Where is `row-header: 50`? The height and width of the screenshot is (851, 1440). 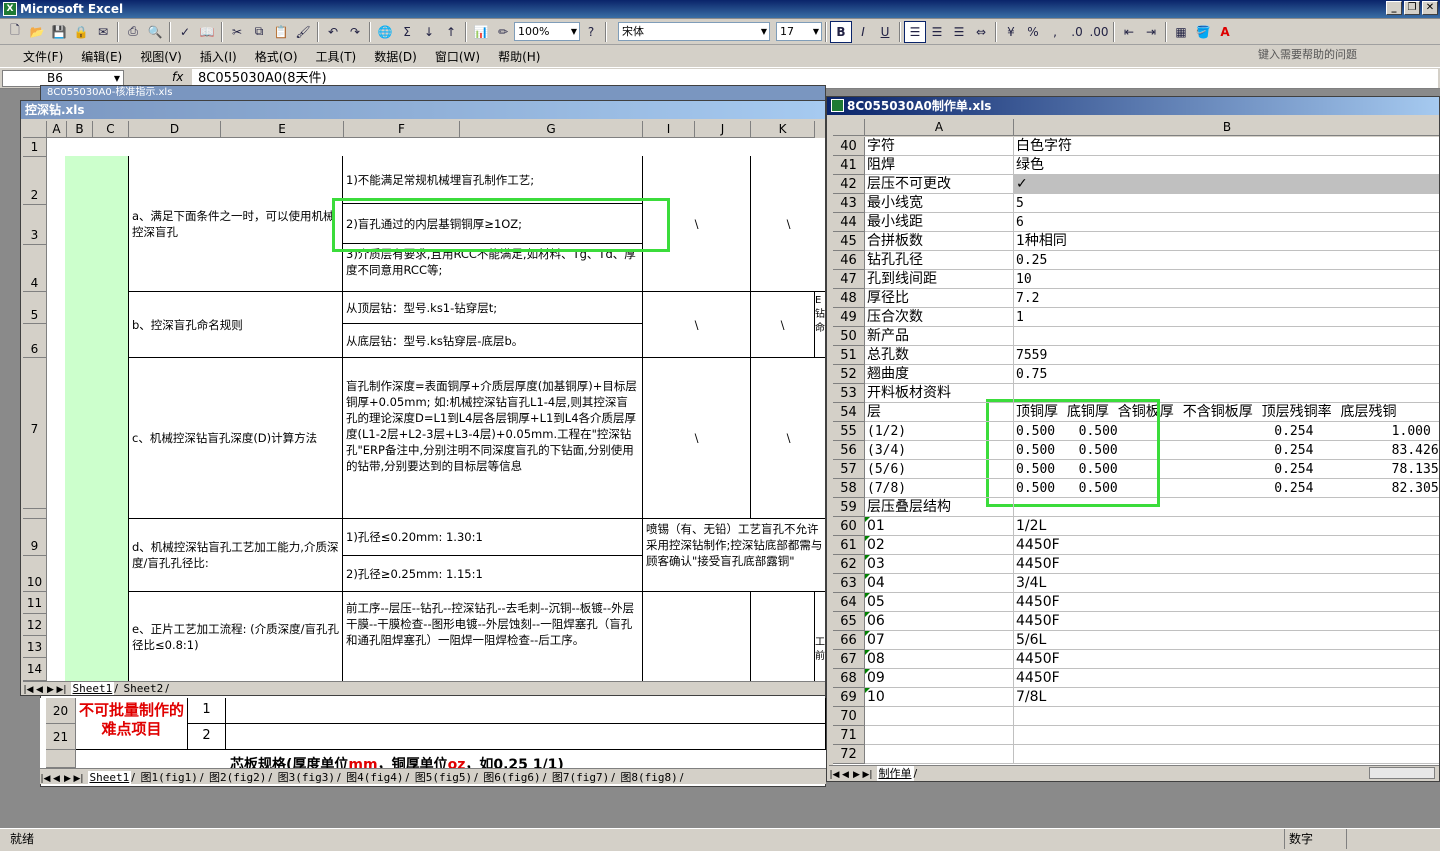
row-header: 50 is located at coordinates (849, 336).